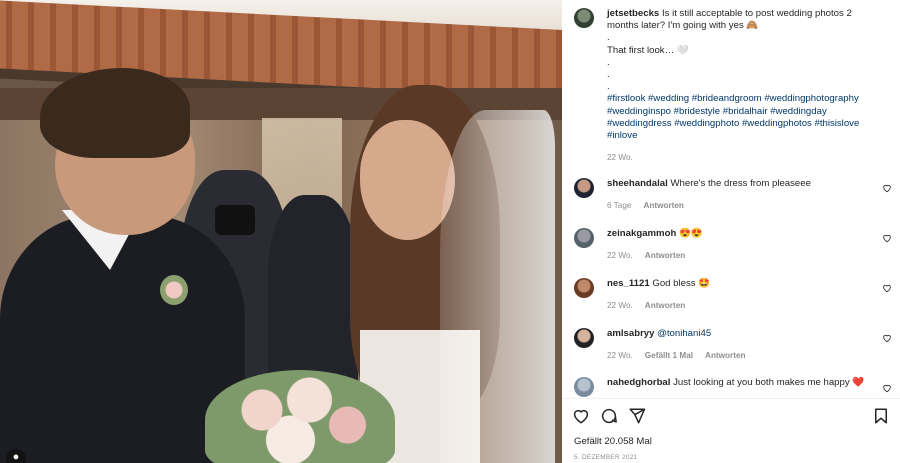 The height and width of the screenshot is (463, 900). I want to click on photo-guest, so click(313, 295).